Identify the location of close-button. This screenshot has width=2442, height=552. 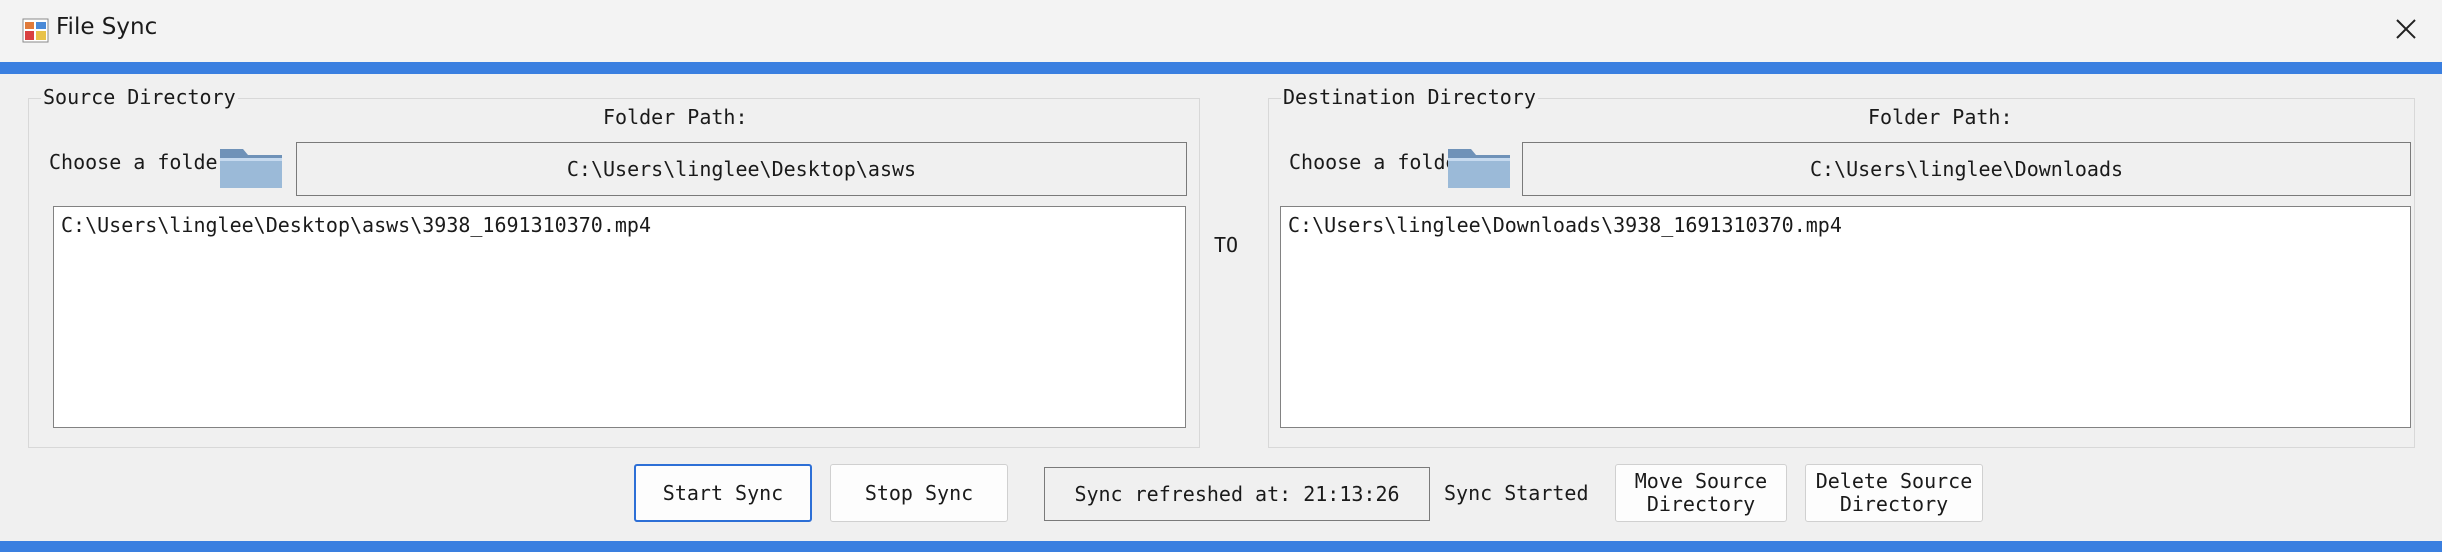
(2406, 29).